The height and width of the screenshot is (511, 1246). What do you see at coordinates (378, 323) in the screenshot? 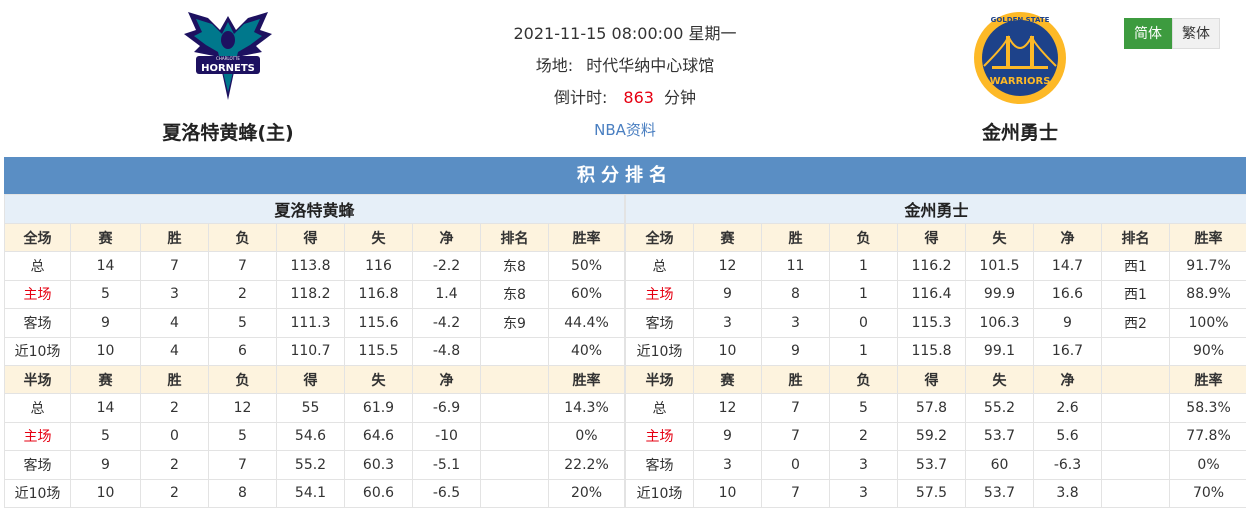
I see `table-cell: 115.6` at bounding box center [378, 323].